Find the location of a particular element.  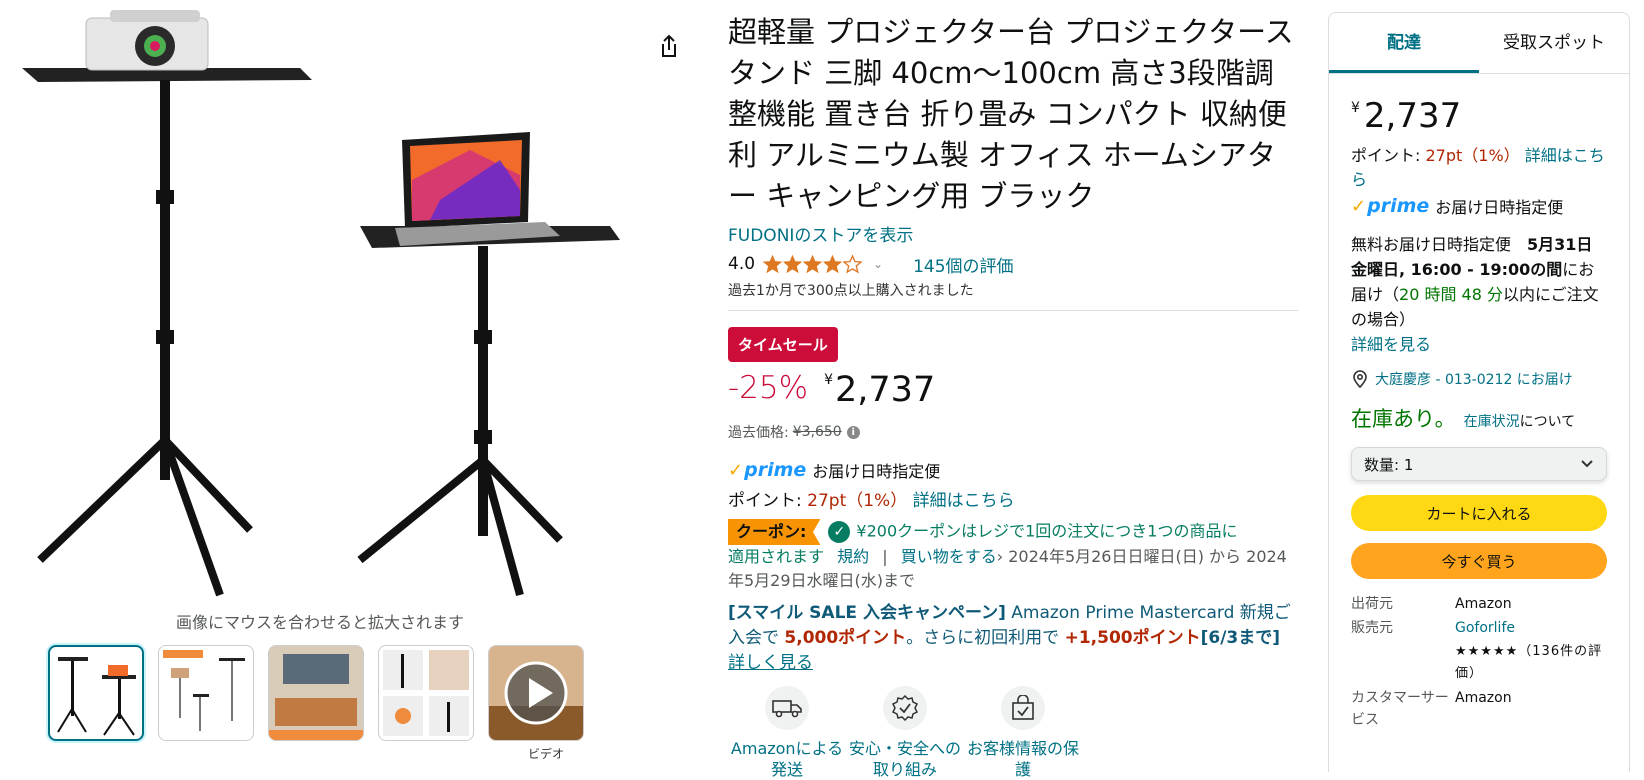

feature-privacy: お客様情報の保護 is located at coordinates (1023, 733).